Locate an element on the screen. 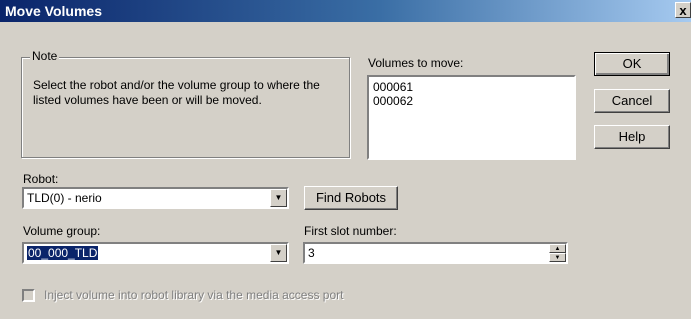 This screenshot has height=319, width=691. spin-up-icon: ▲ is located at coordinates (557, 248).